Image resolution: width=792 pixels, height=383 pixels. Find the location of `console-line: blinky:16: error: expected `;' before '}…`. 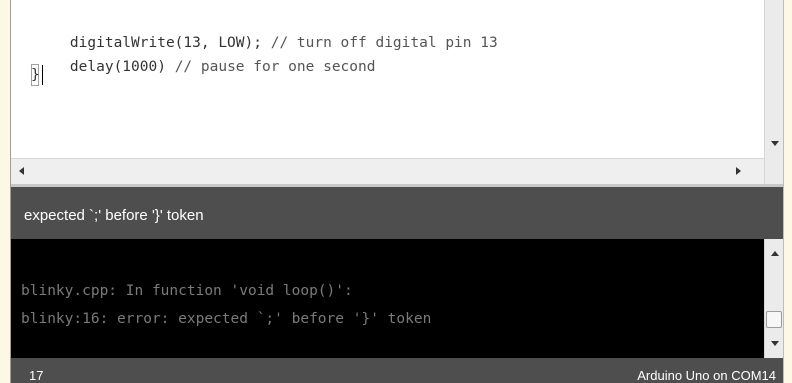

console-line: blinky:16: error: expected `;' before '}… is located at coordinates (226, 319).